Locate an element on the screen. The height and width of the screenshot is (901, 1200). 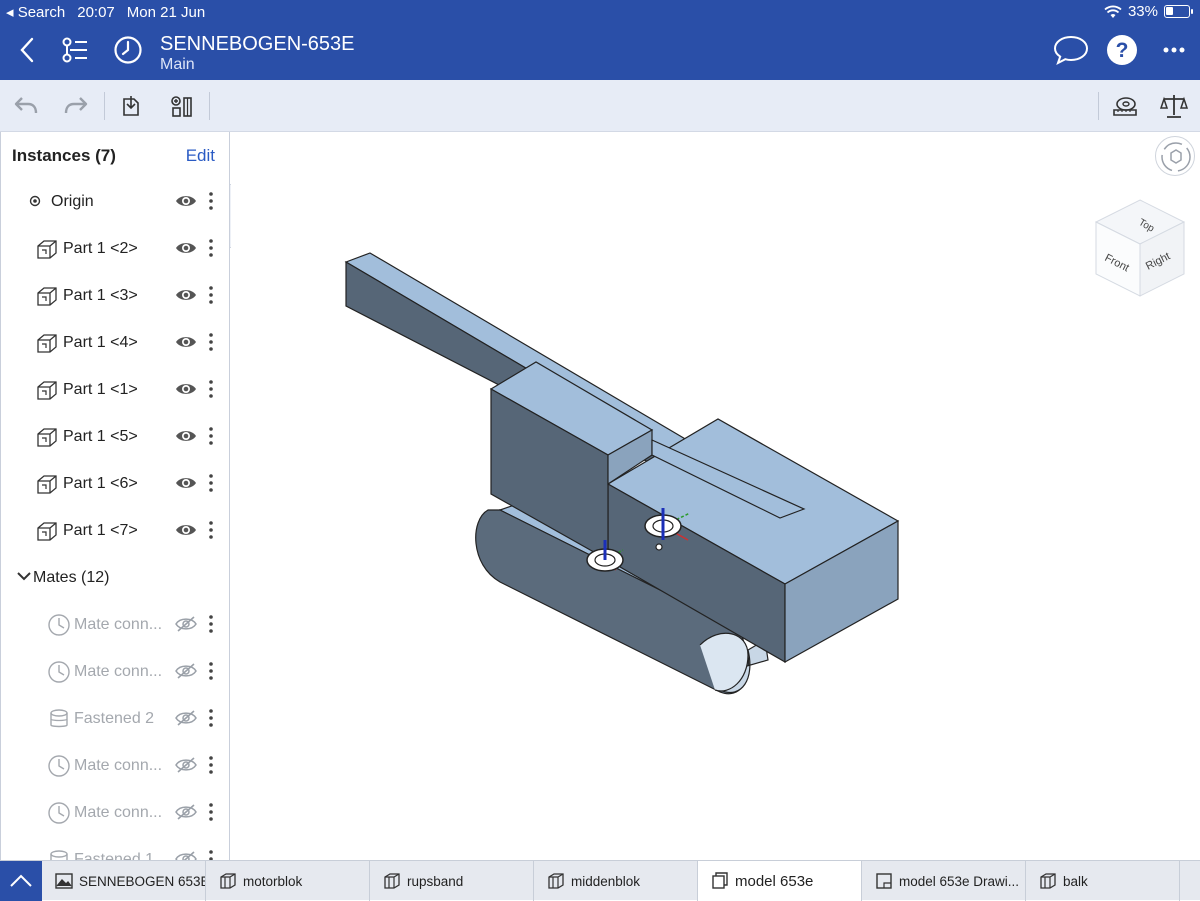
chevron-up-icon is located at coordinates (21, 880).